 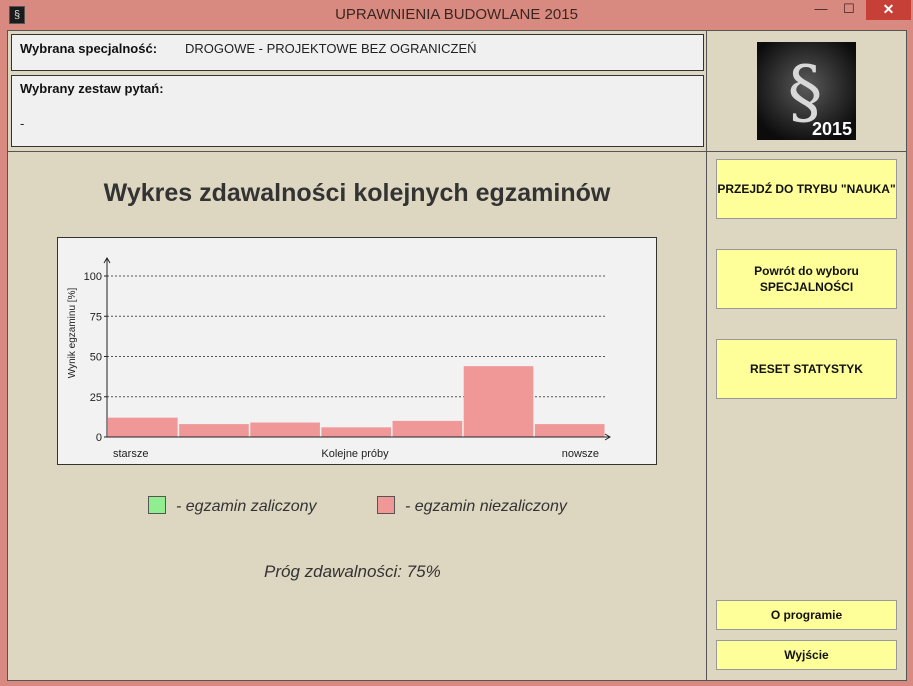 I want to click on minimize-button: —, so click(x=821, y=10).